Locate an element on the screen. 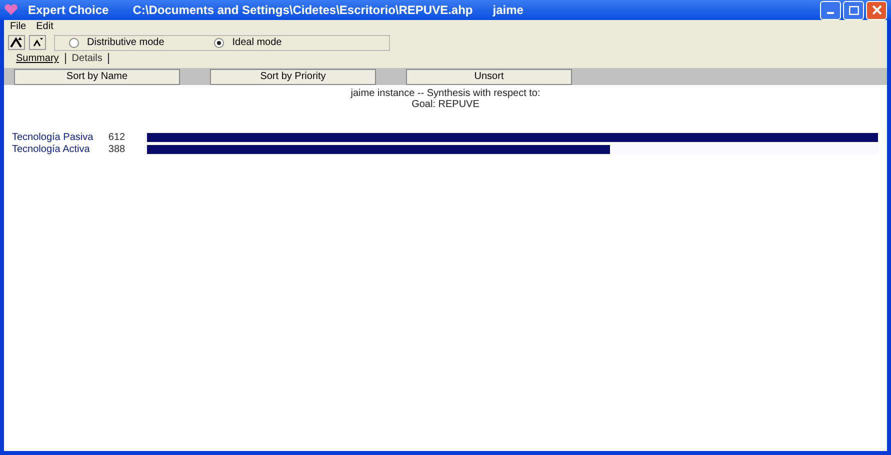 The image size is (891, 455). font-increase-button is located at coordinates (16, 42).